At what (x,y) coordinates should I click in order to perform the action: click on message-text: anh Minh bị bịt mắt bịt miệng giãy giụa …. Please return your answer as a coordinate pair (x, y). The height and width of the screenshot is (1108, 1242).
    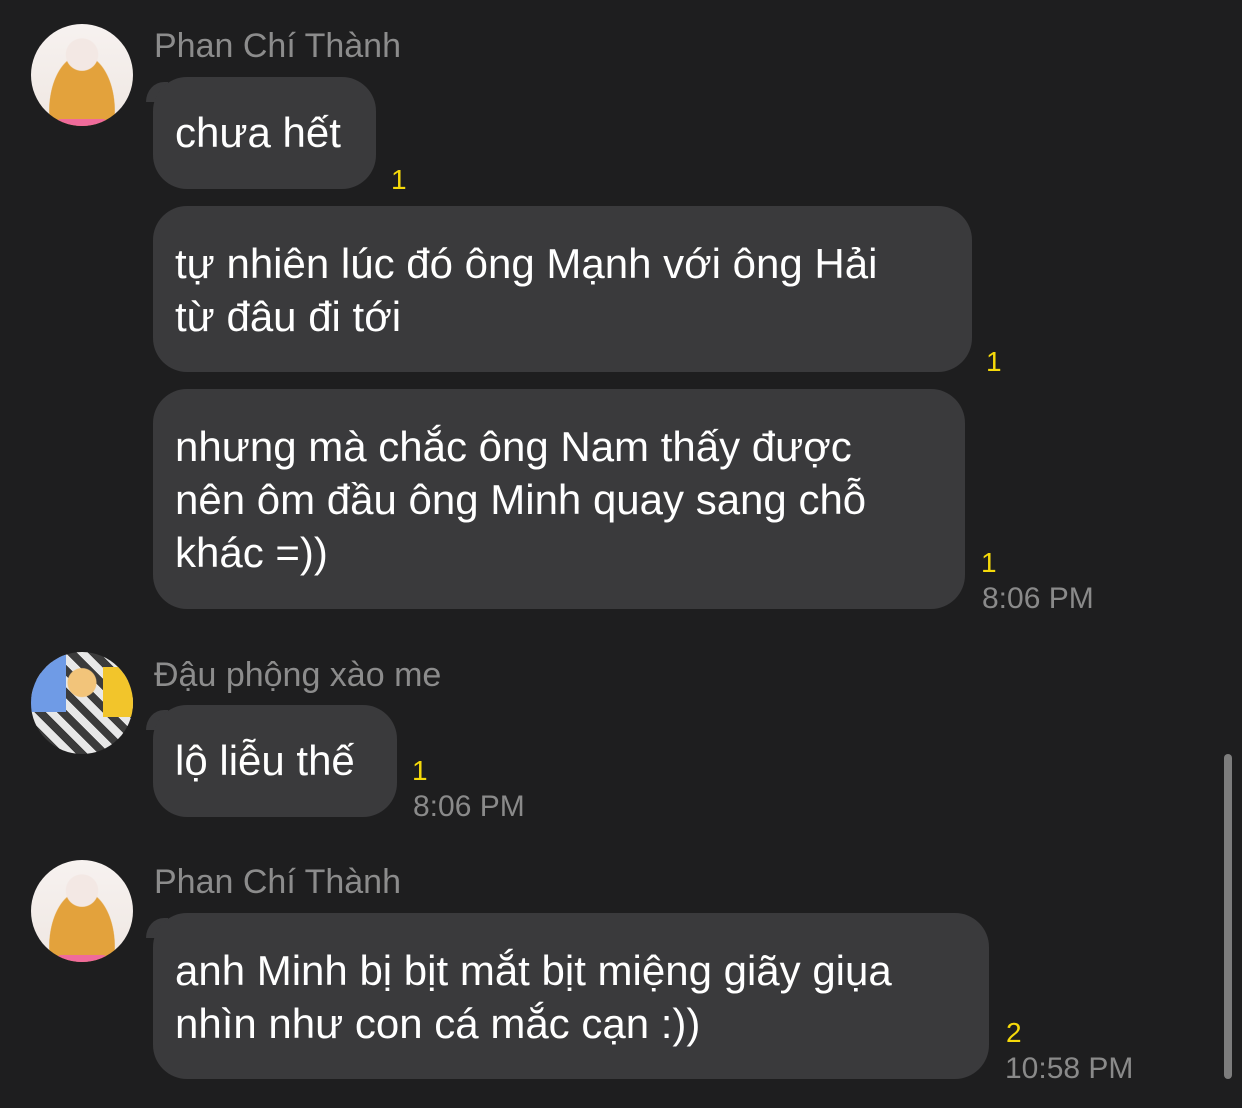
    Looking at the image, I should click on (533, 997).